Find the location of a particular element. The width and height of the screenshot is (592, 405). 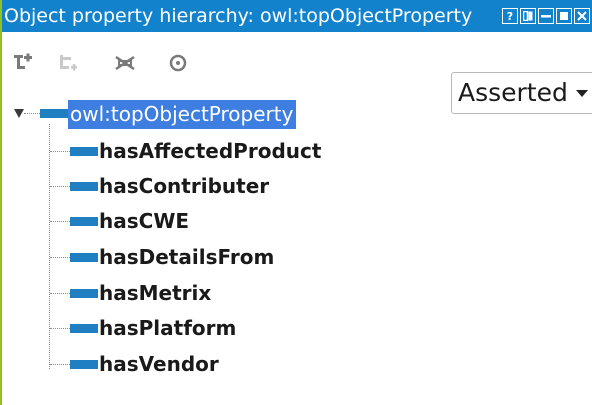

tree-item-label: hasMetrix is located at coordinates (155, 293).